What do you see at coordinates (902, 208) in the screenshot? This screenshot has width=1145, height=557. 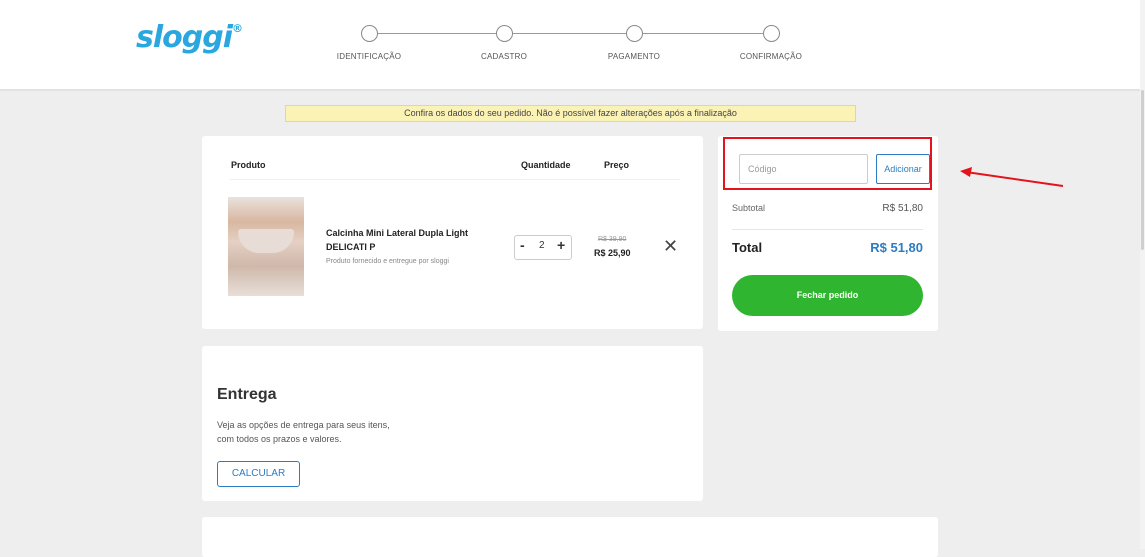 I see `subtotal-value: R$ 51,80` at bounding box center [902, 208].